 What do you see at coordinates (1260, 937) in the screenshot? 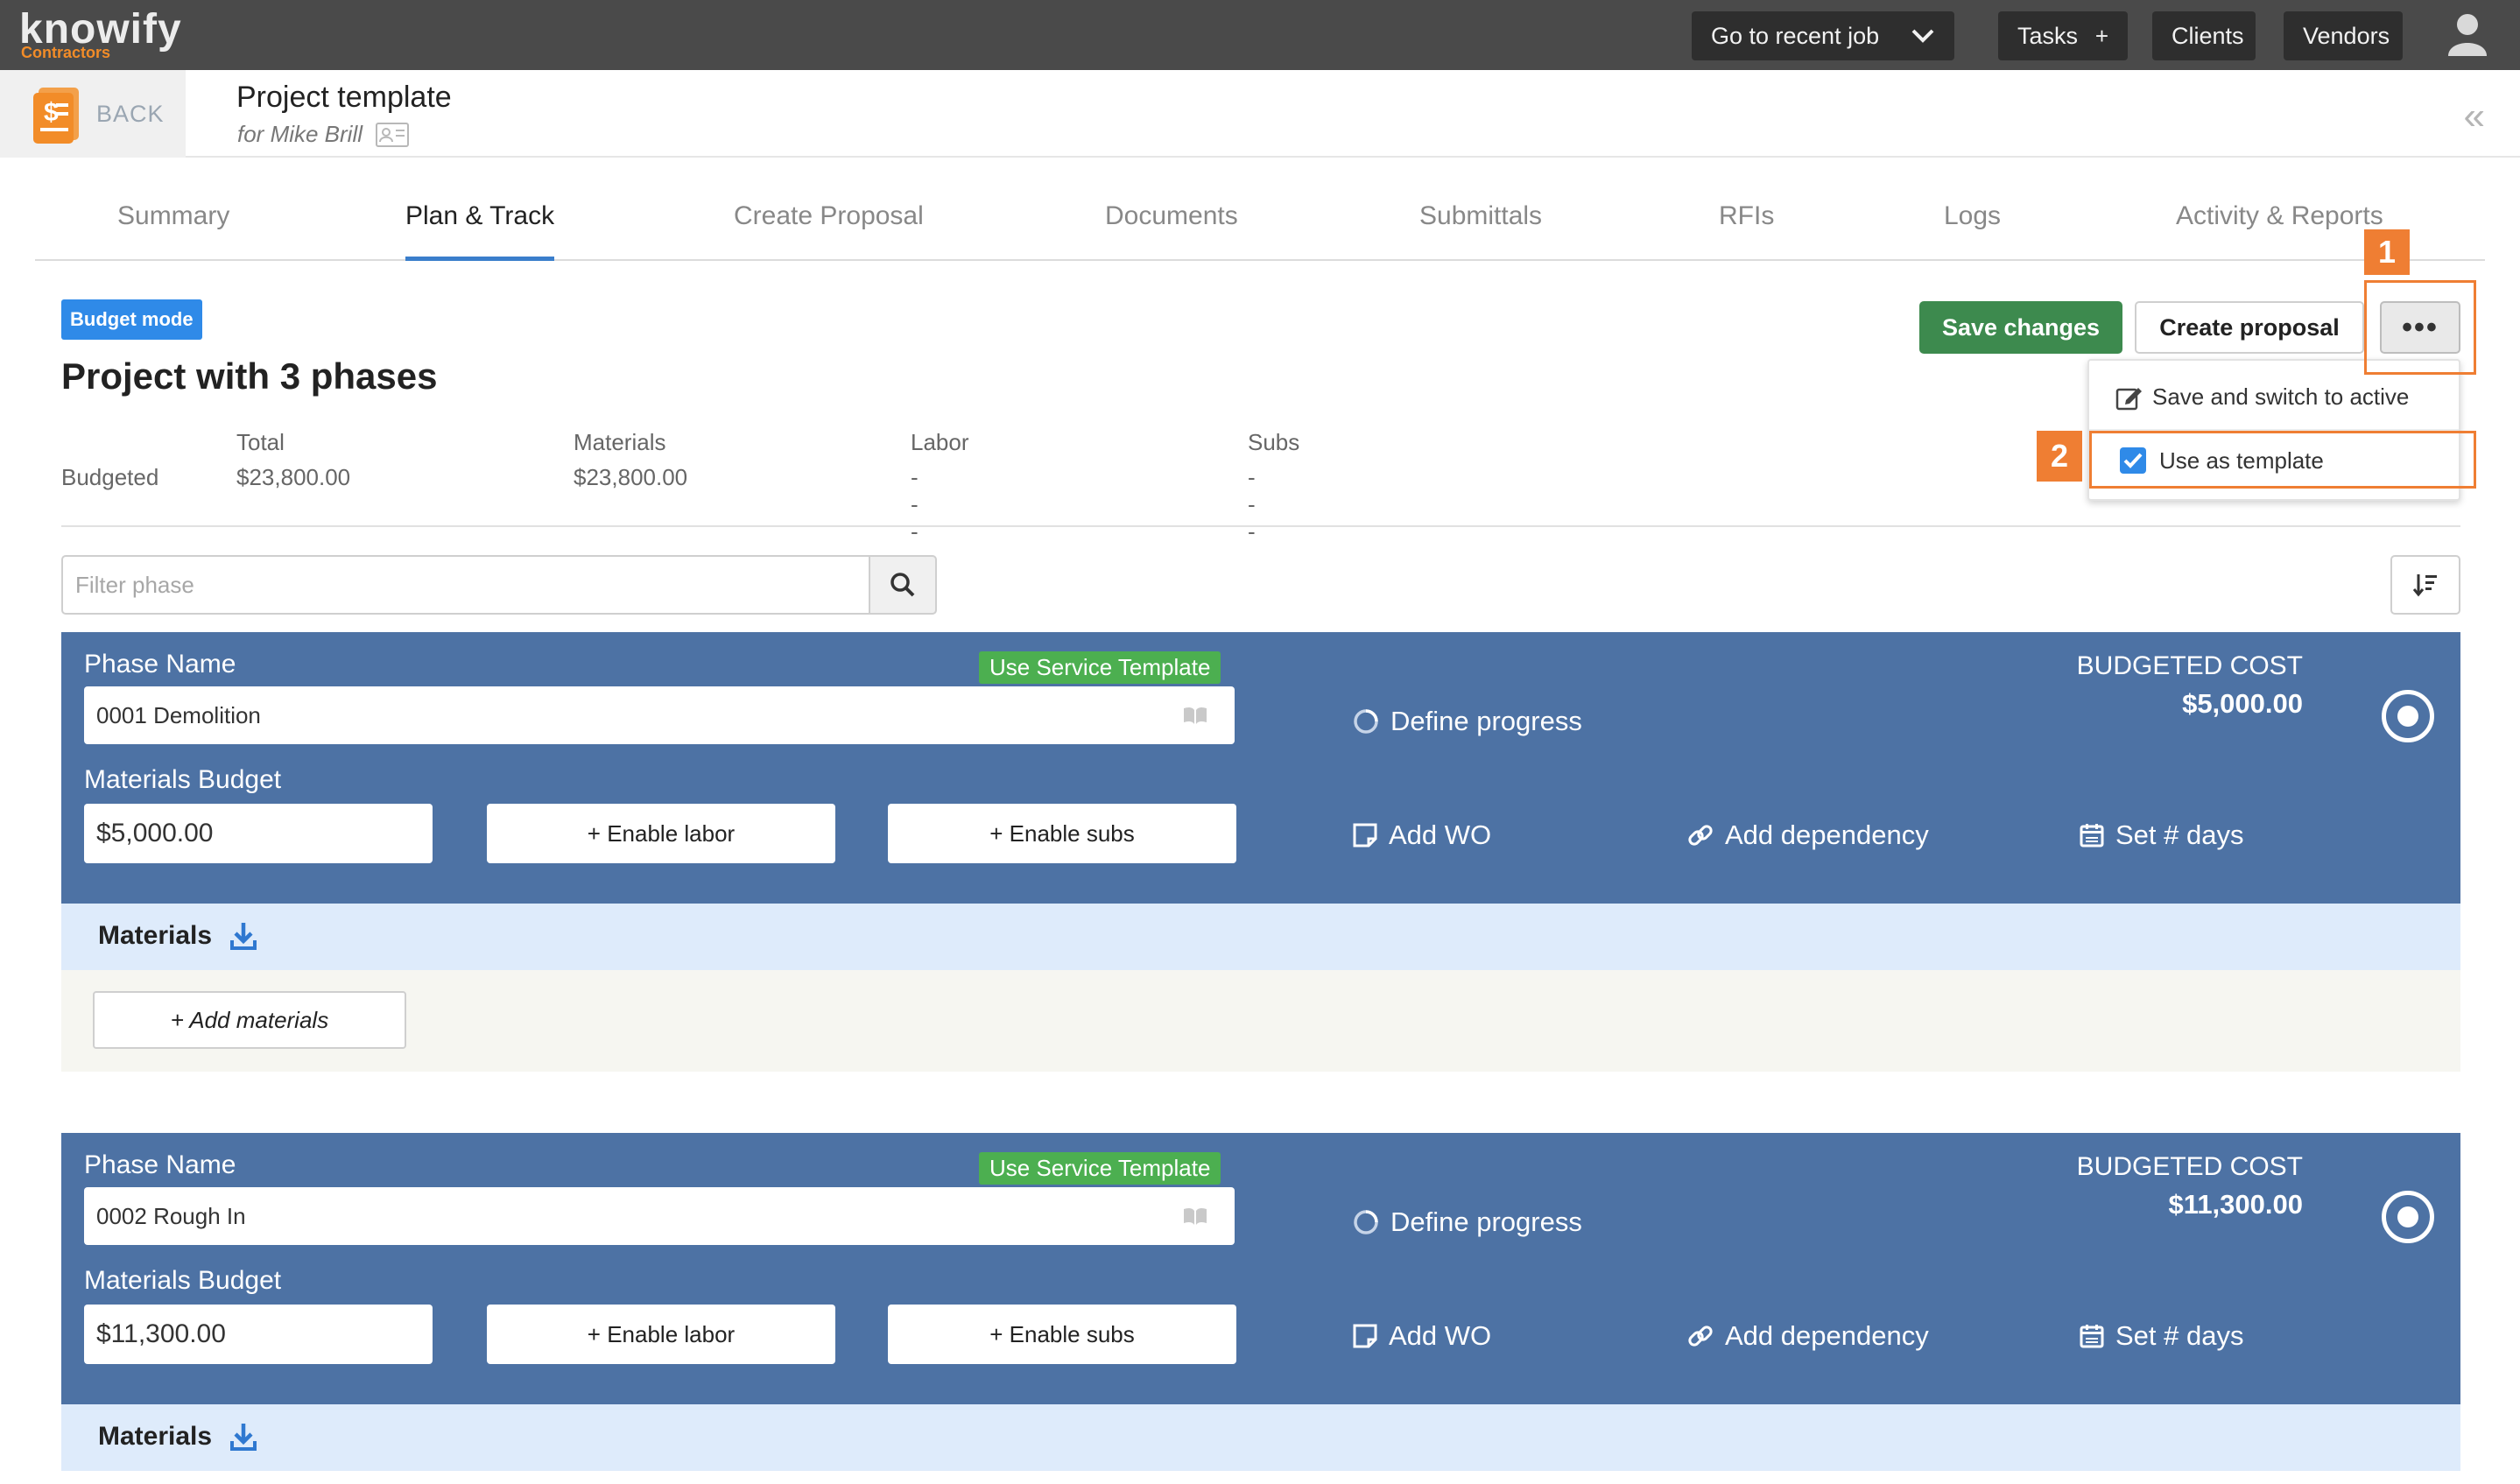
I see `materials-section-header: Materials` at bounding box center [1260, 937].